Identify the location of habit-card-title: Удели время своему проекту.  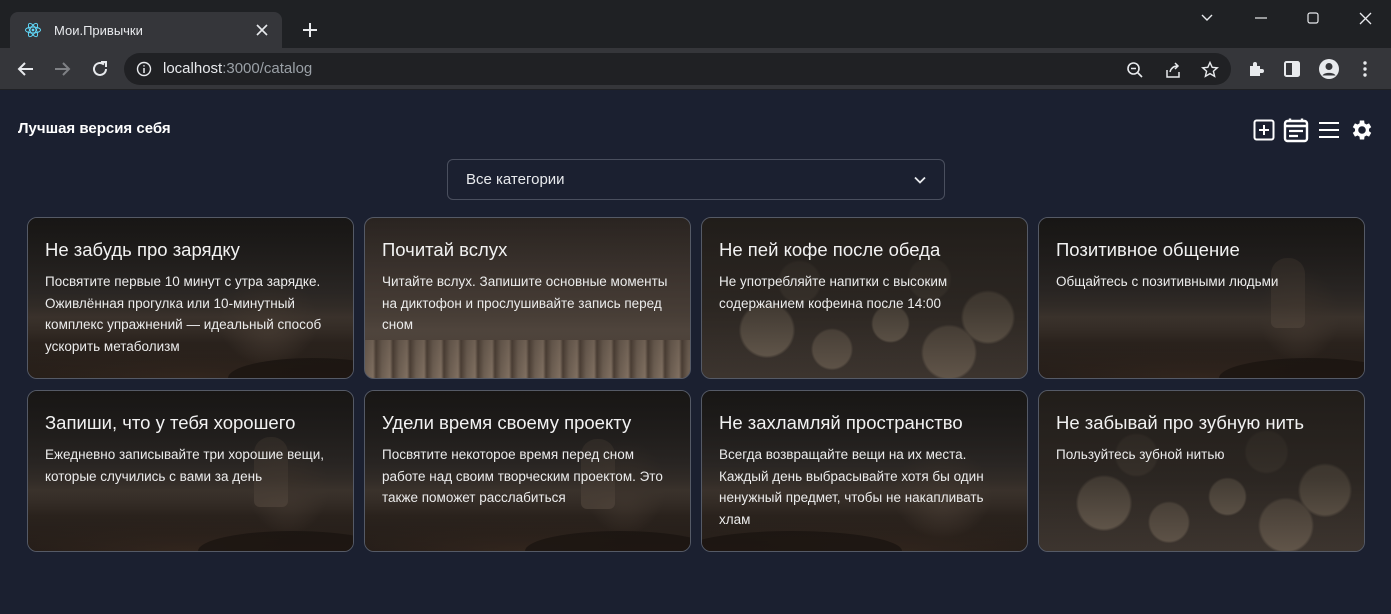
(507, 422).